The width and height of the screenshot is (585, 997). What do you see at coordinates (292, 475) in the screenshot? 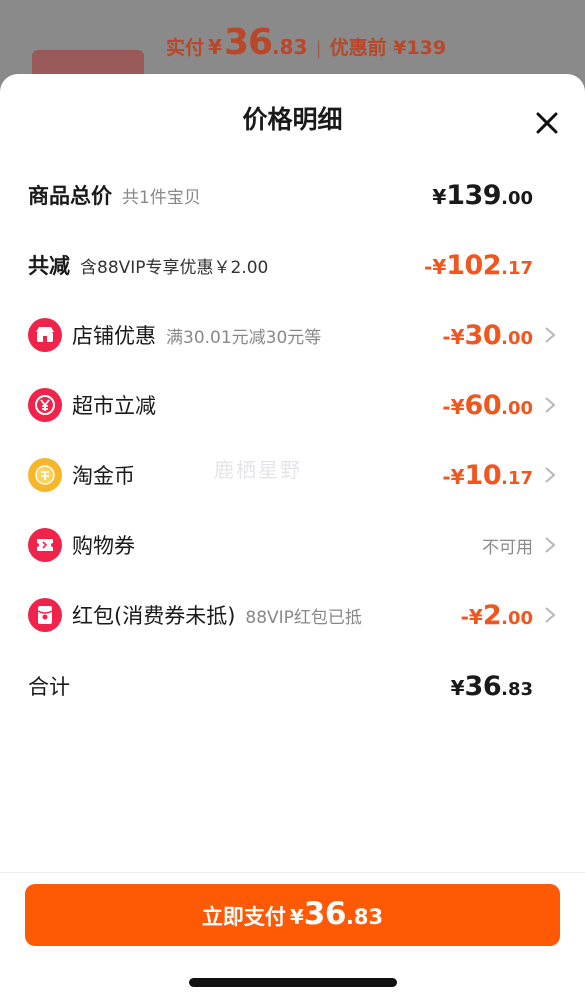
I see `row-taojinbi: 淘金币 -¥ 10 .17` at bounding box center [292, 475].